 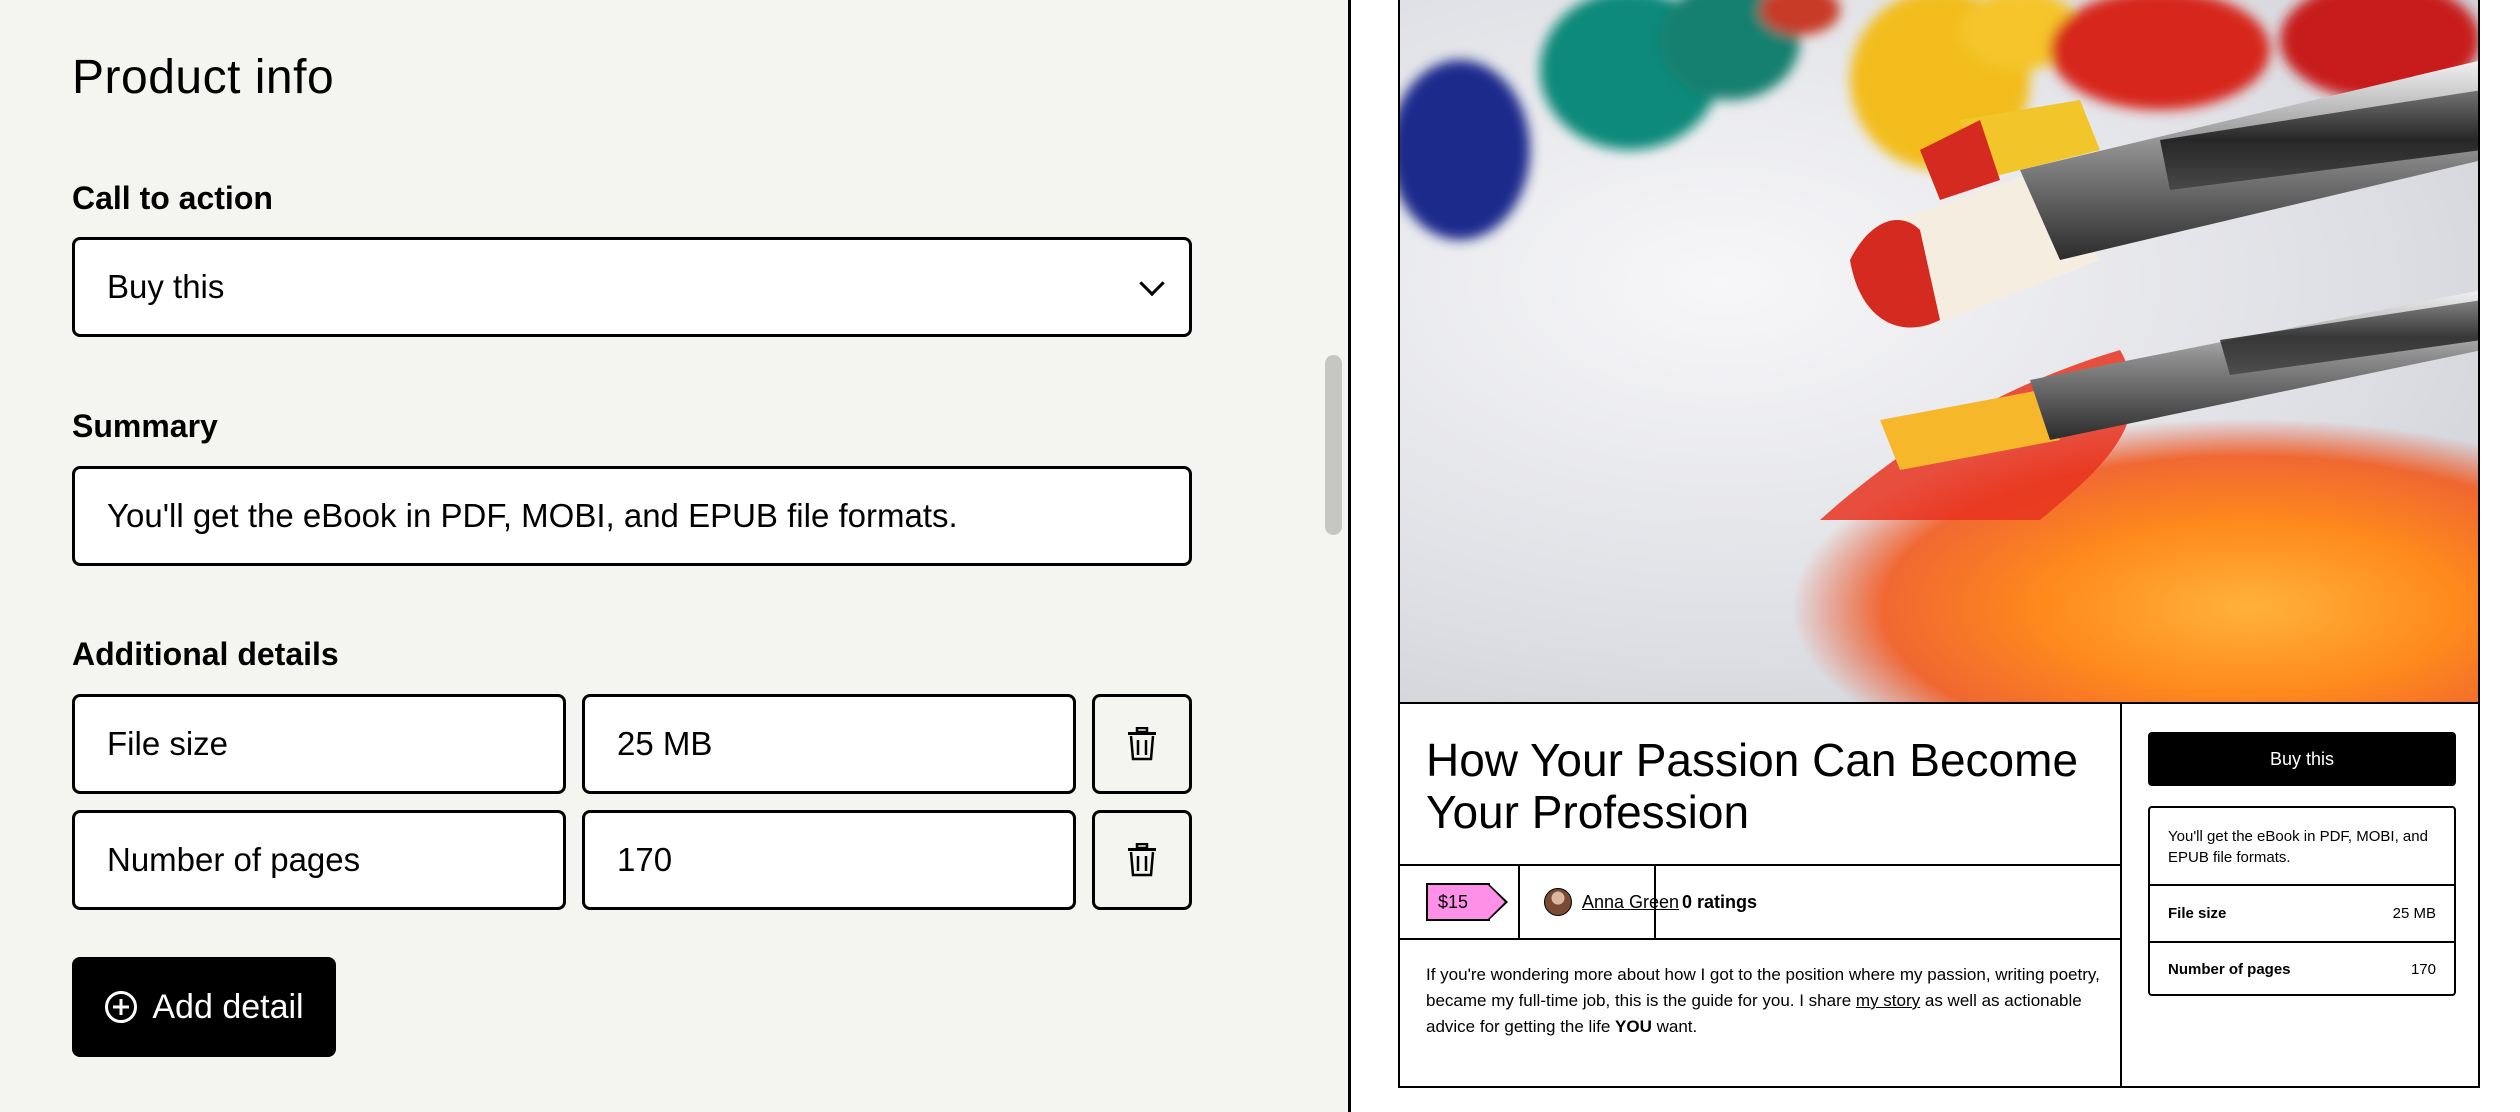 I want to click on detail-value-text: 25 MB, so click(x=665, y=743).